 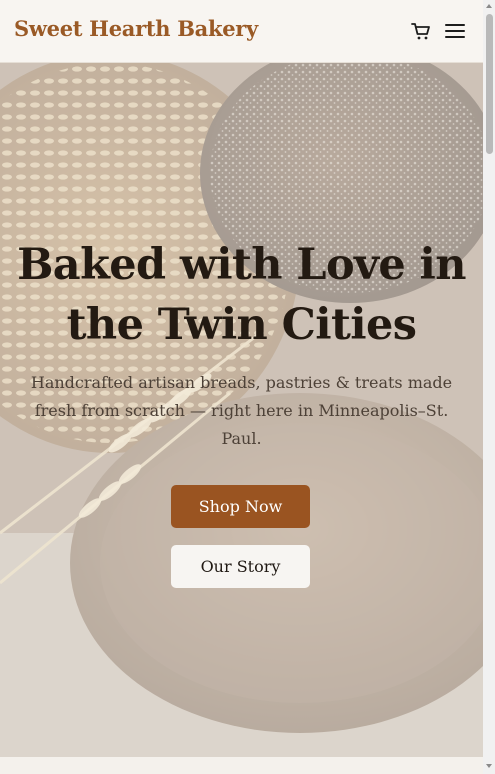 I want to click on scroll-down-arrow-icon, so click(x=489, y=766).